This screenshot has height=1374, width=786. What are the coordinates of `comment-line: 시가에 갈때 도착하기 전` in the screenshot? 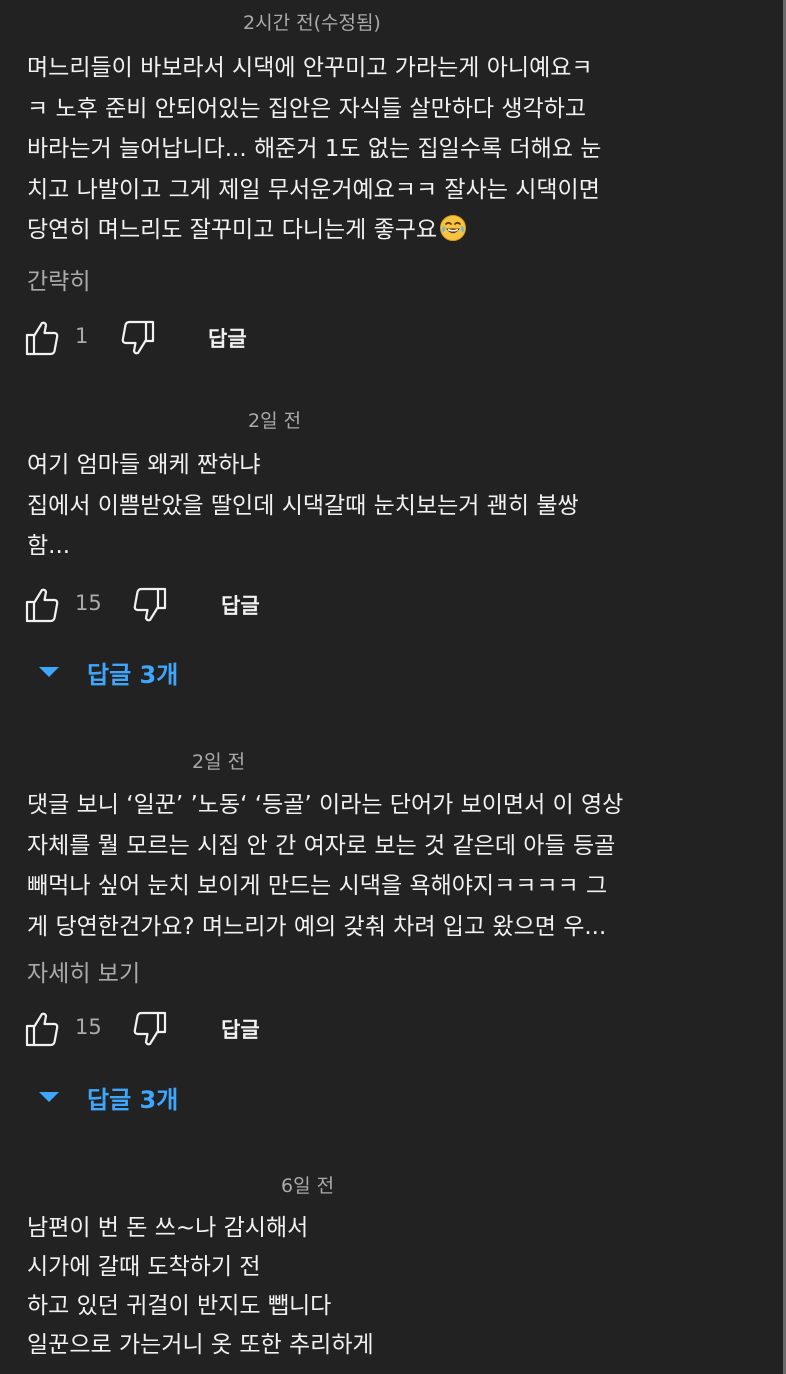 It's located at (144, 1267).